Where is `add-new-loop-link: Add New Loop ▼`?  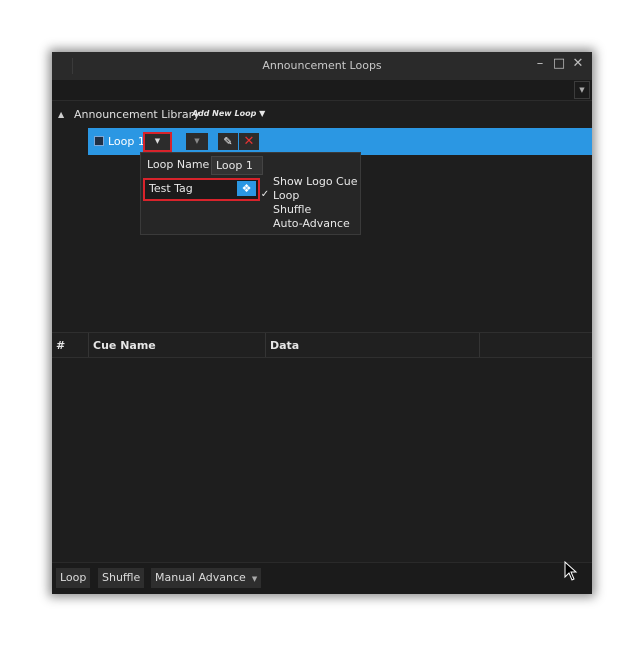 add-new-loop-link: Add New Loop ▼ is located at coordinates (228, 113).